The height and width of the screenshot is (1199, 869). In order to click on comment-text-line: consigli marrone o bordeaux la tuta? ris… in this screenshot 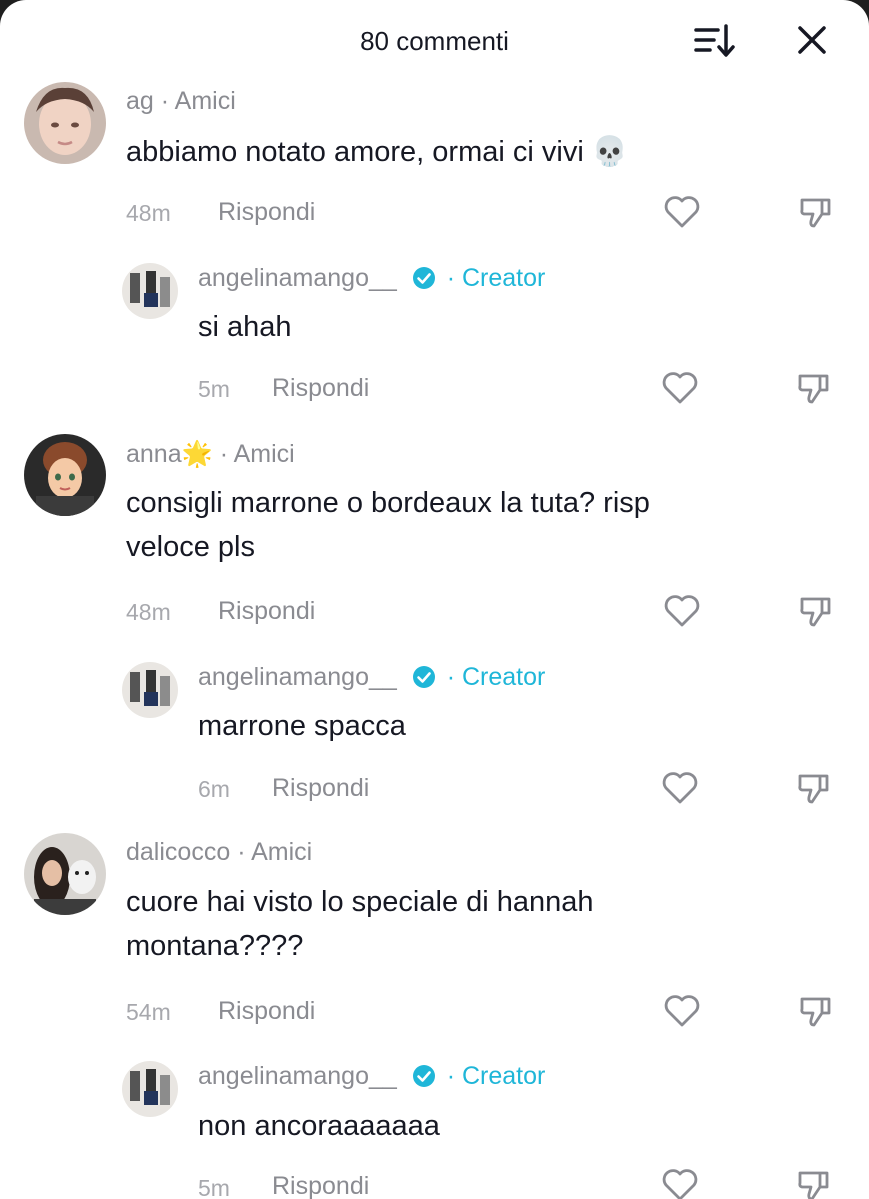, I will do `click(388, 503)`.